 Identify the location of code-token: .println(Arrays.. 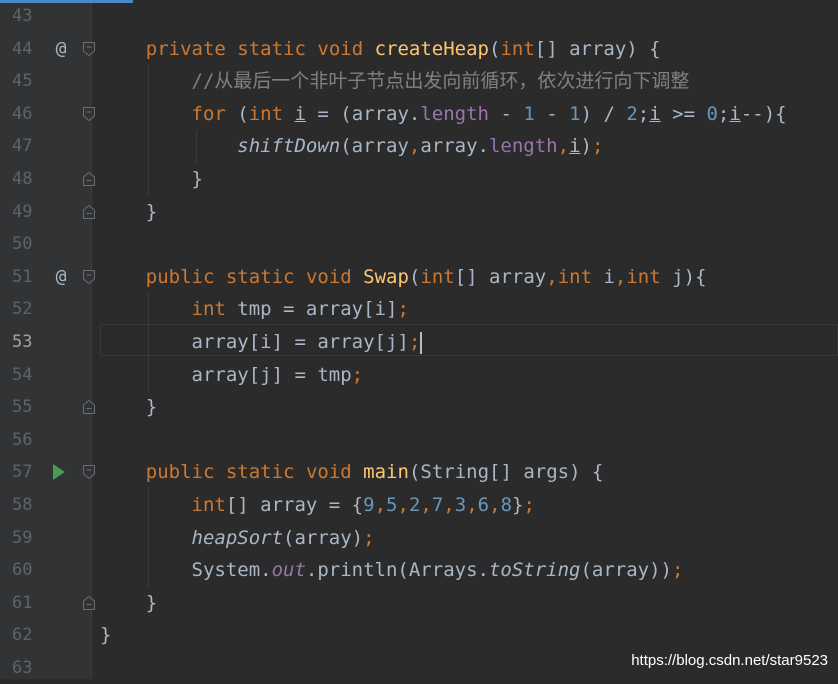
(397, 570).